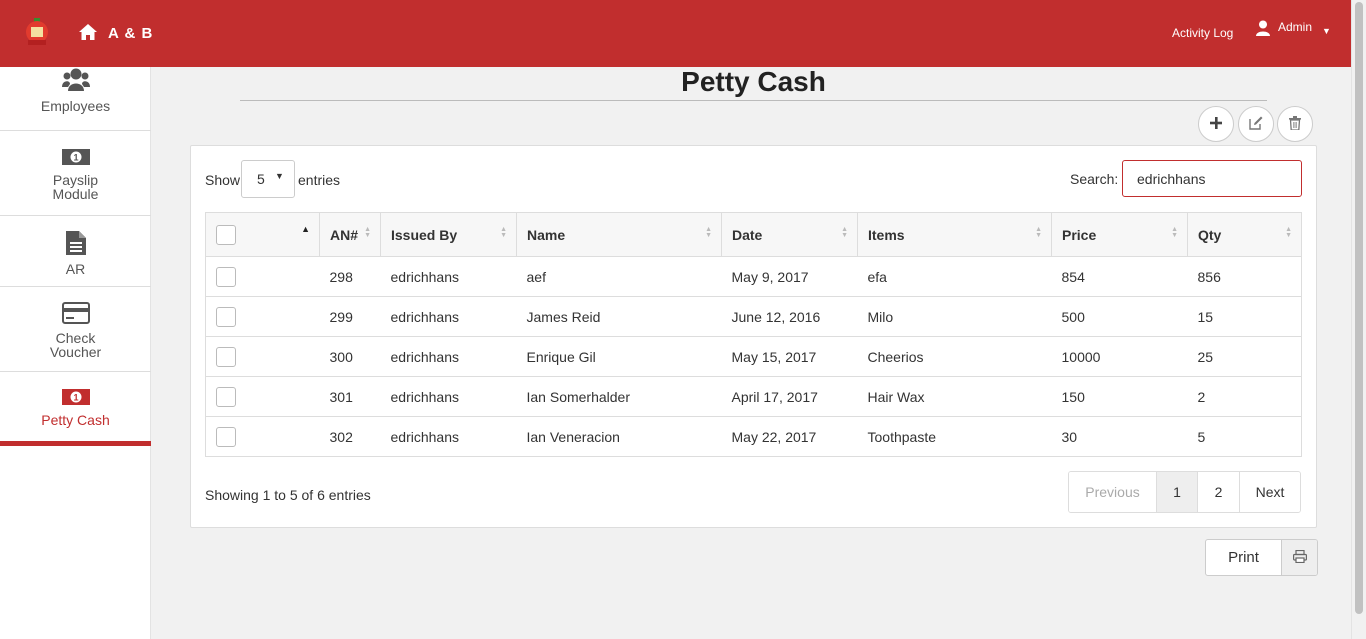  I want to click on cell-an: 302, so click(350, 436).